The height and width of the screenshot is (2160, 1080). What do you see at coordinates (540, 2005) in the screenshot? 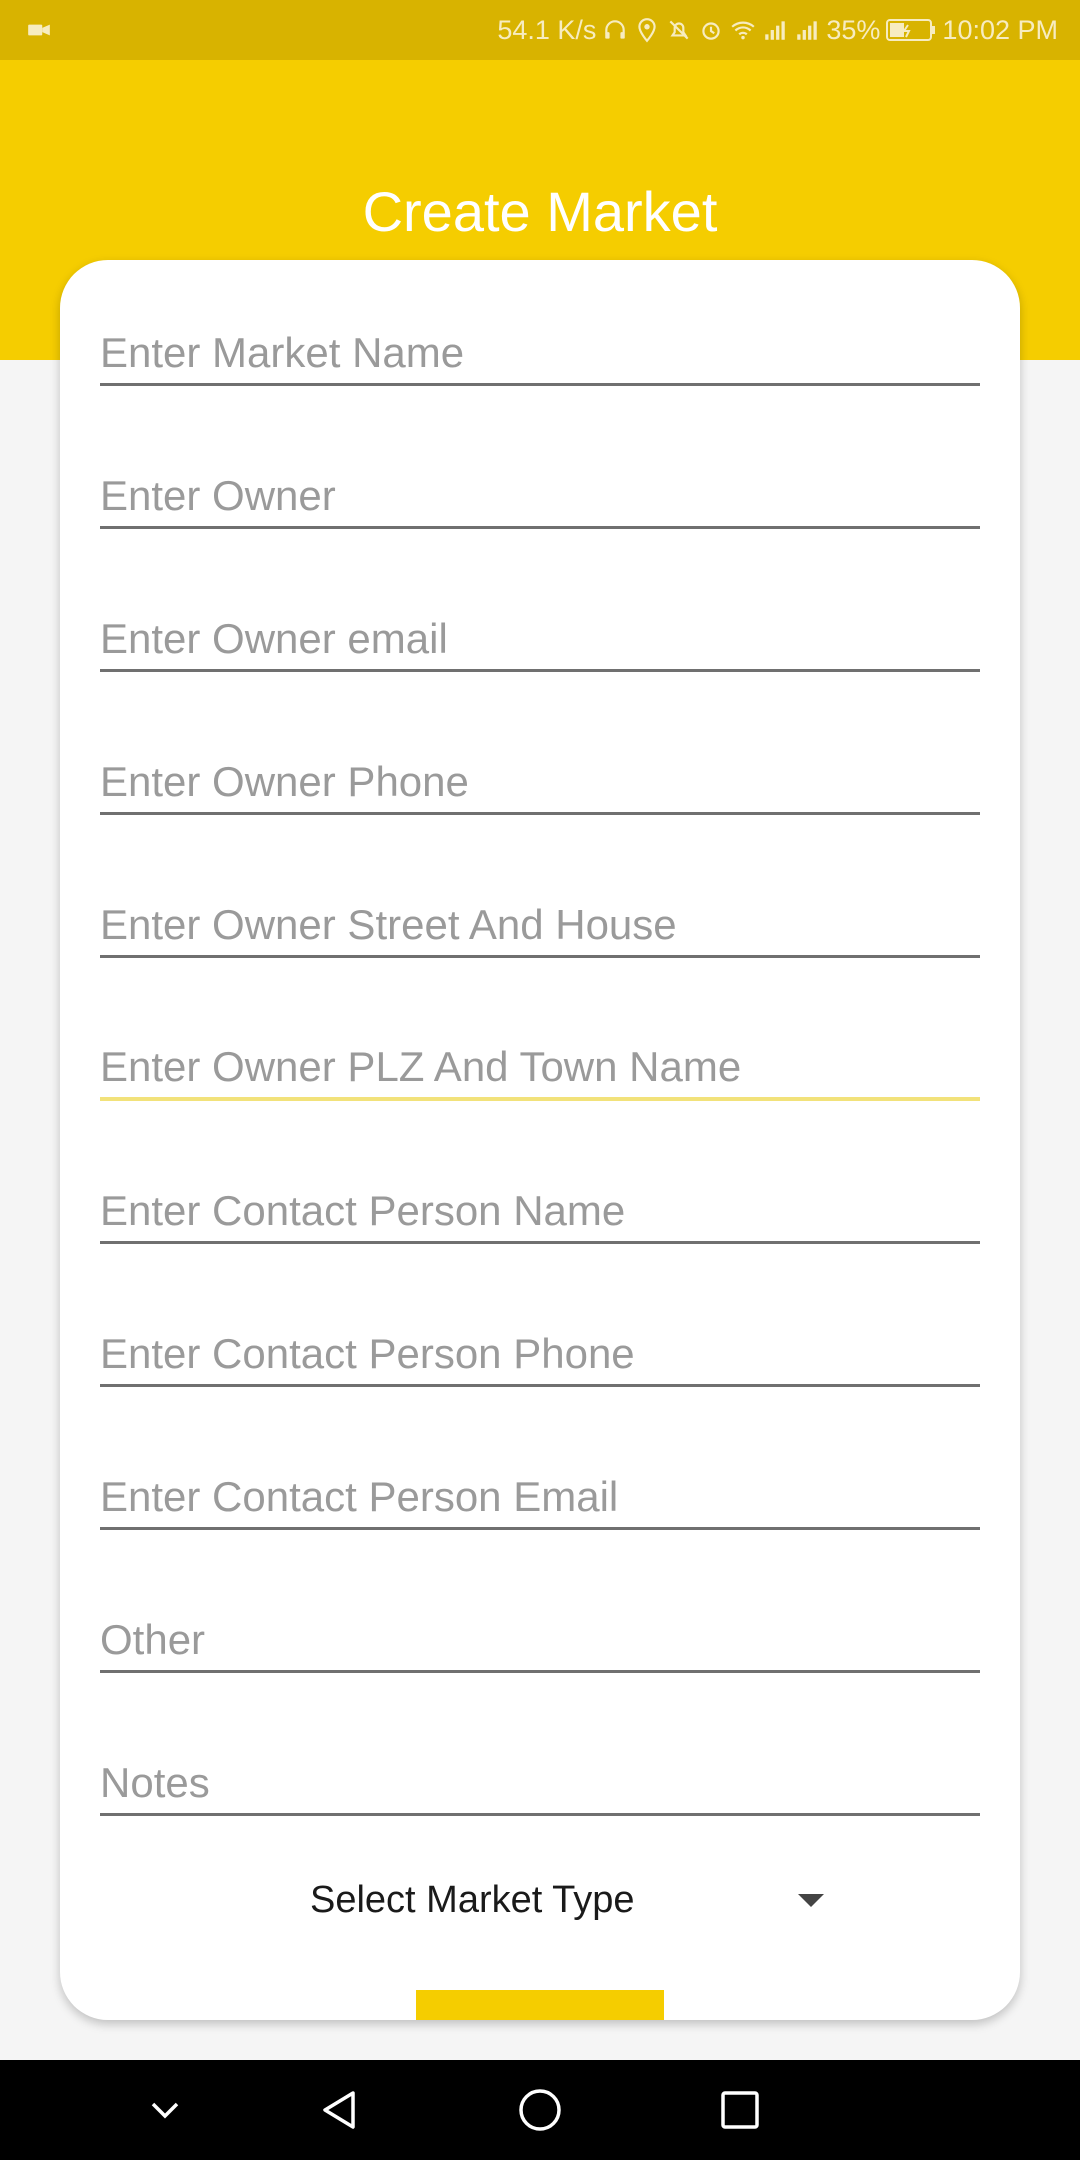
I see `create-market-button` at bounding box center [540, 2005].